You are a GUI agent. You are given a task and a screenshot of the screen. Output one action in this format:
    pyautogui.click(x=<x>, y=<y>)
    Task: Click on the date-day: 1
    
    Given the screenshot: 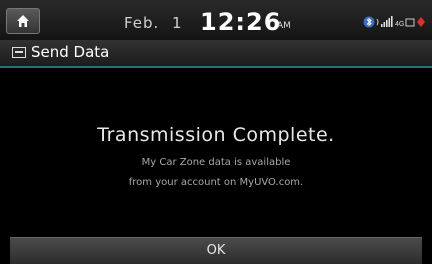 What is the action you would take?
    pyautogui.click(x=177, y=23)
    